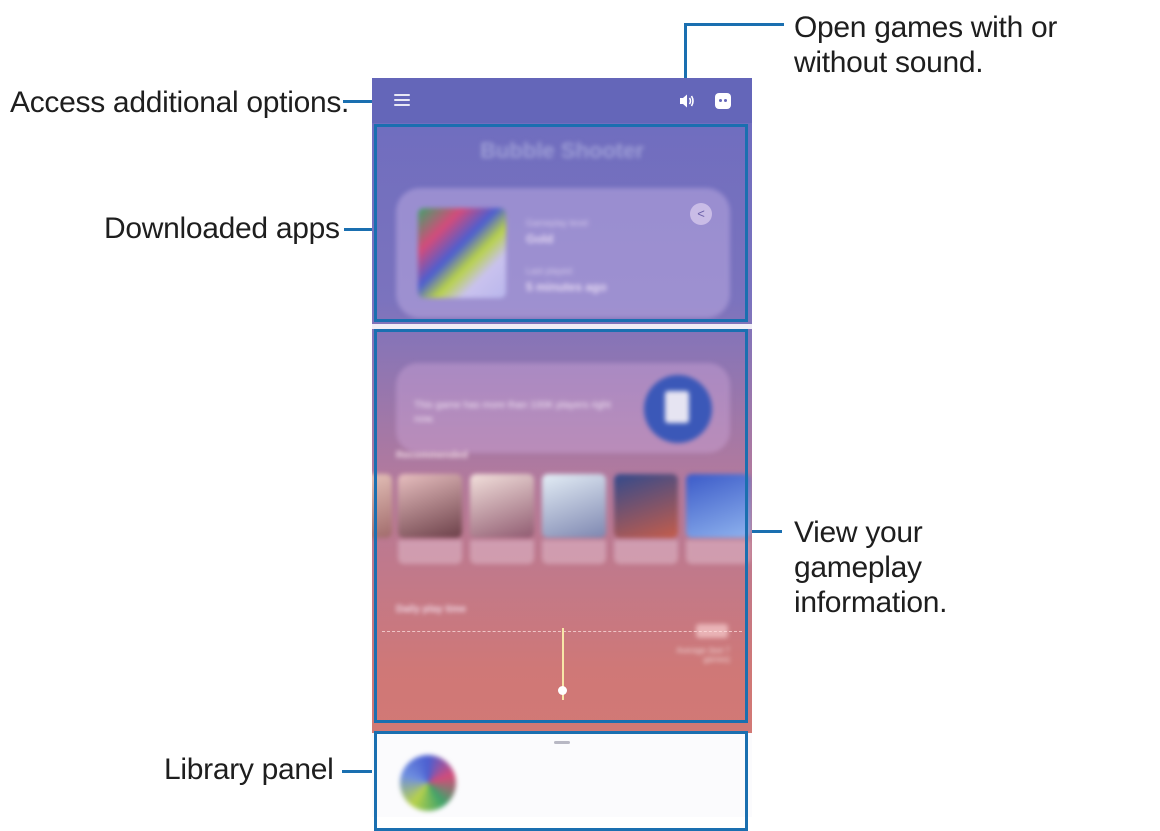 Image resolution: width=1160 pixels, height=831 pixels. I want to click on top-bar, so click(562, 100).